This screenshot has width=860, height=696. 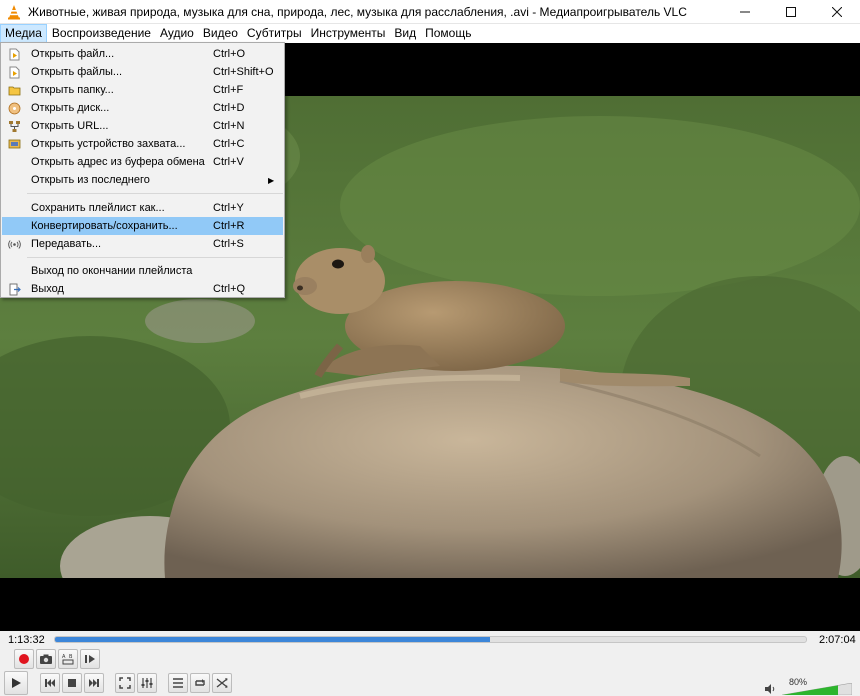 I want to click on menu-label: Выход, so click(x=47, y=289).